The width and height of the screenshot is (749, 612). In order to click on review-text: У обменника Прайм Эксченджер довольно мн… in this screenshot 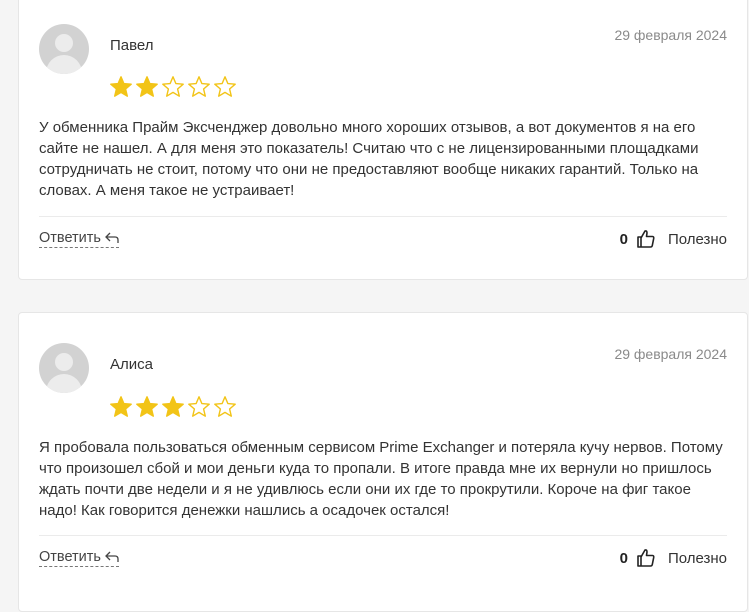, I will do `click(369, 159)`.